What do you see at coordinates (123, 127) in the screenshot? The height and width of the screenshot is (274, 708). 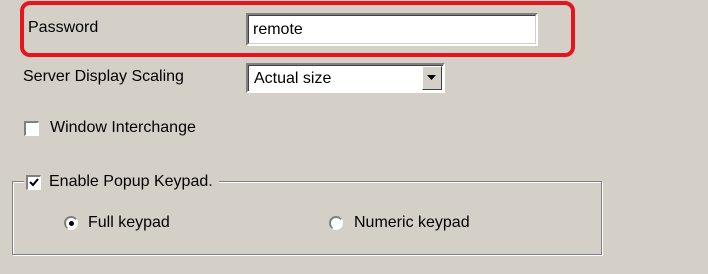 I see `window-interchange-label: Window Interchange` at bounding box center [123, 127].